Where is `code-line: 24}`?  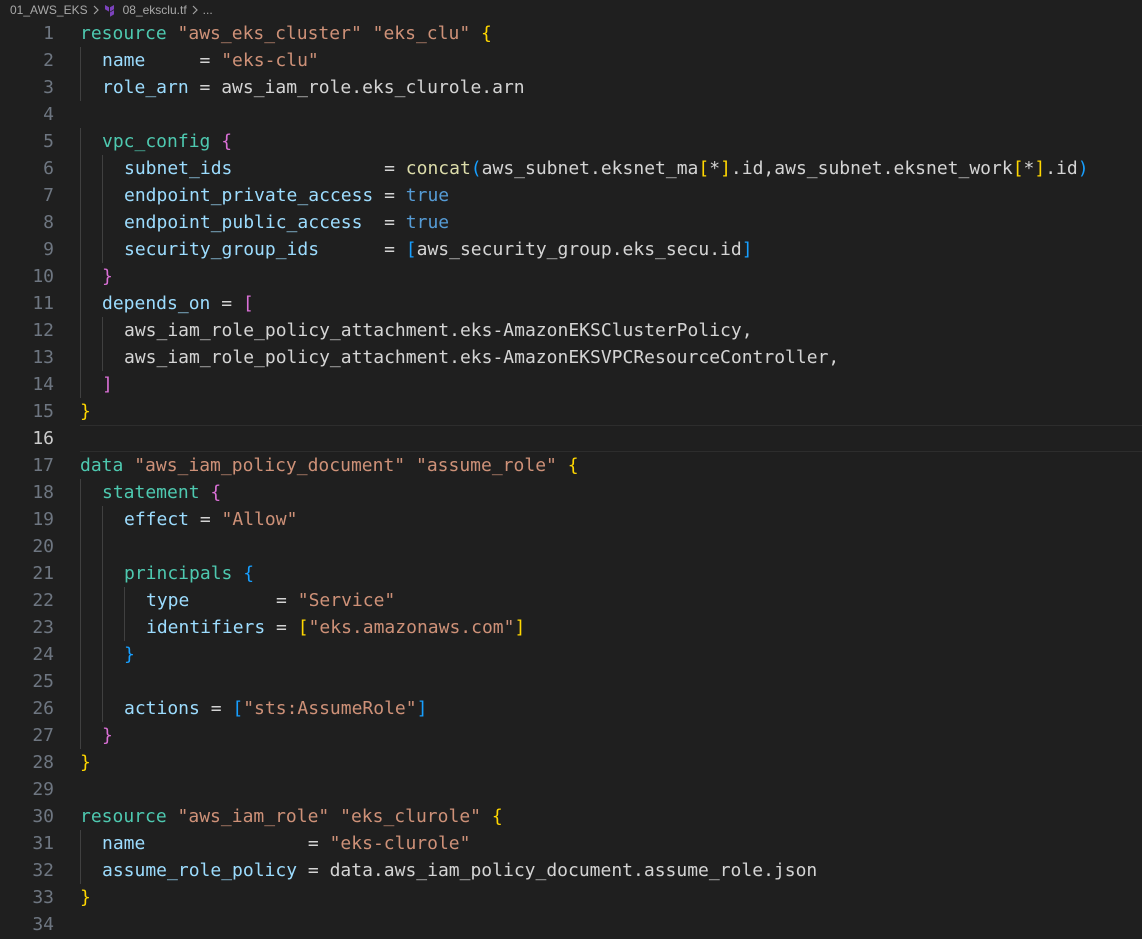
code-line: 24} is located at coordinates (571, 654).